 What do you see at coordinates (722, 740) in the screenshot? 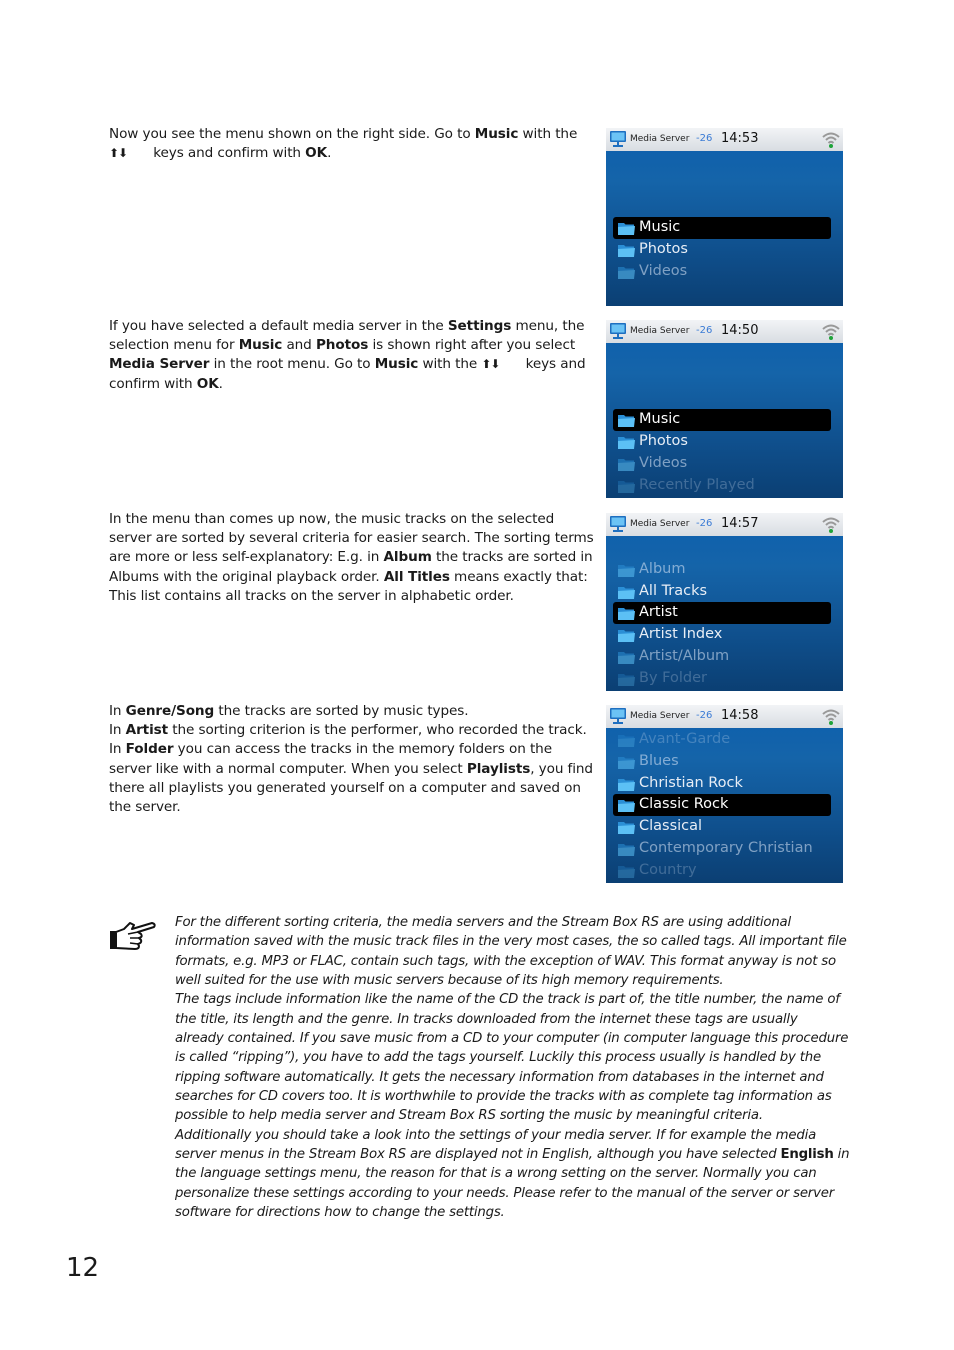
I see `menu-item: Avant-Garde` at bounding box center [722, 740].